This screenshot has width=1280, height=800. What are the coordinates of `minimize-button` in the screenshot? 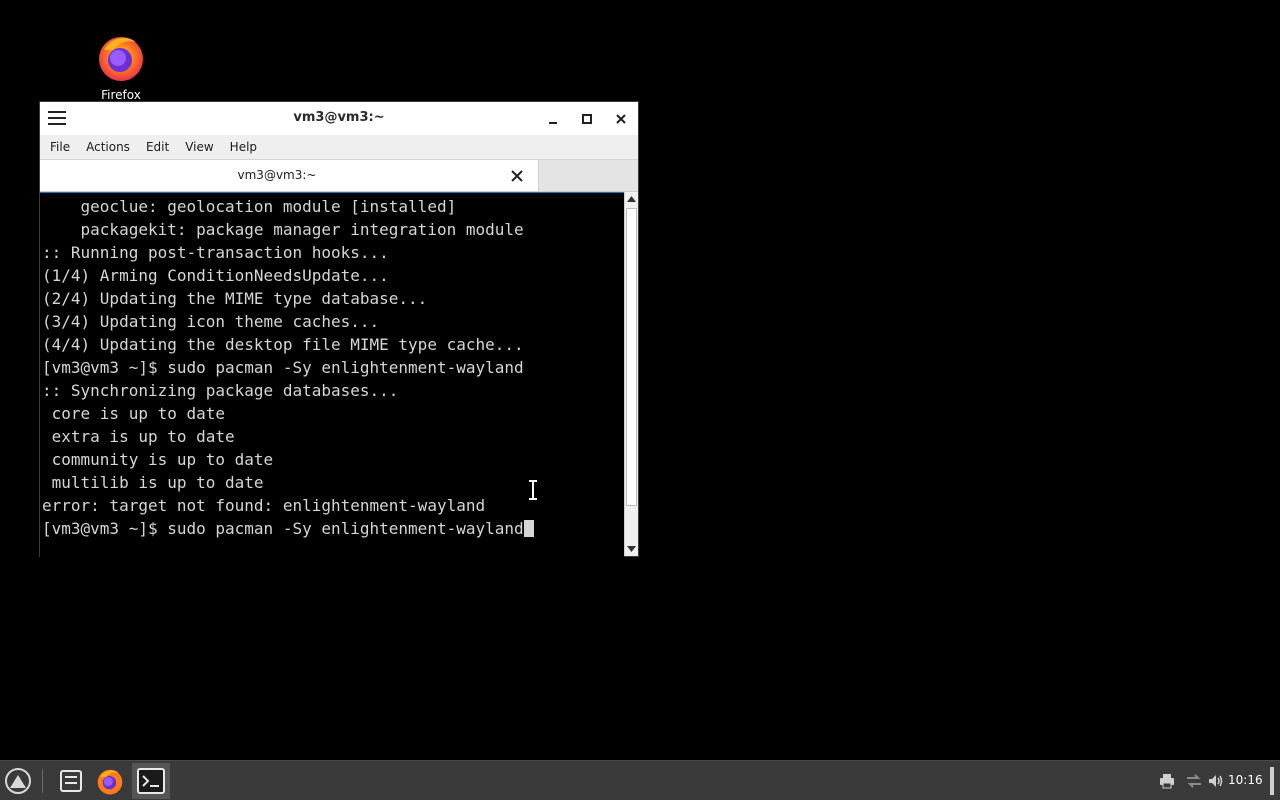 It's located at (553, 119).